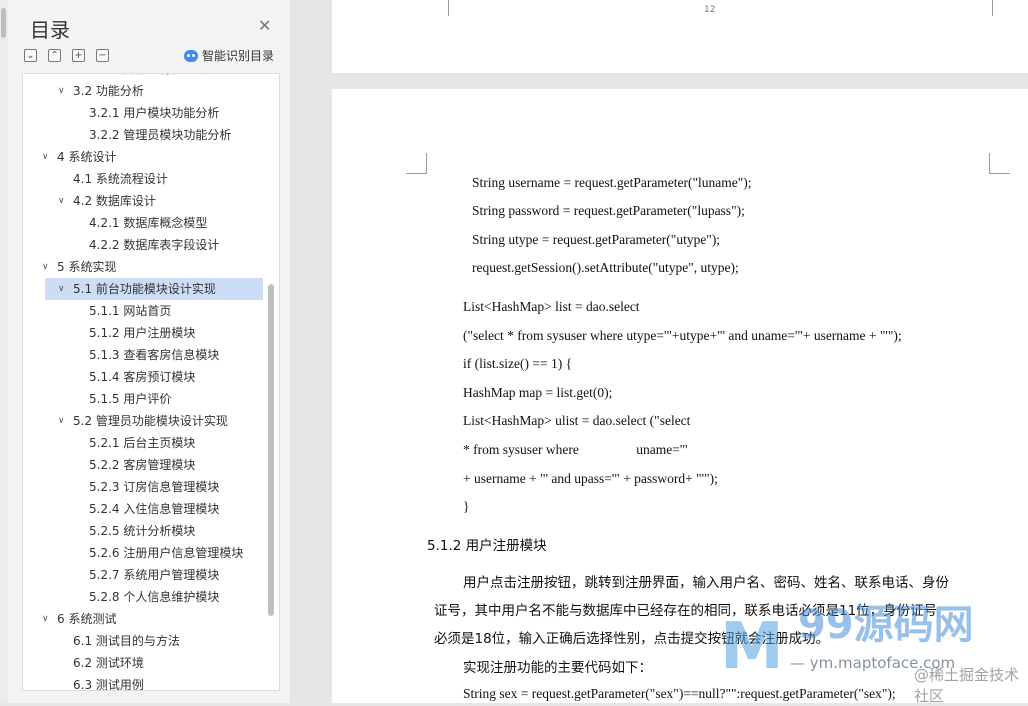  What do you see at coordinates (154, 509) in the screenshot?
I see `toc-item-label: 5.2.4 入住信息管理模块` at bounding box center [154, 509].